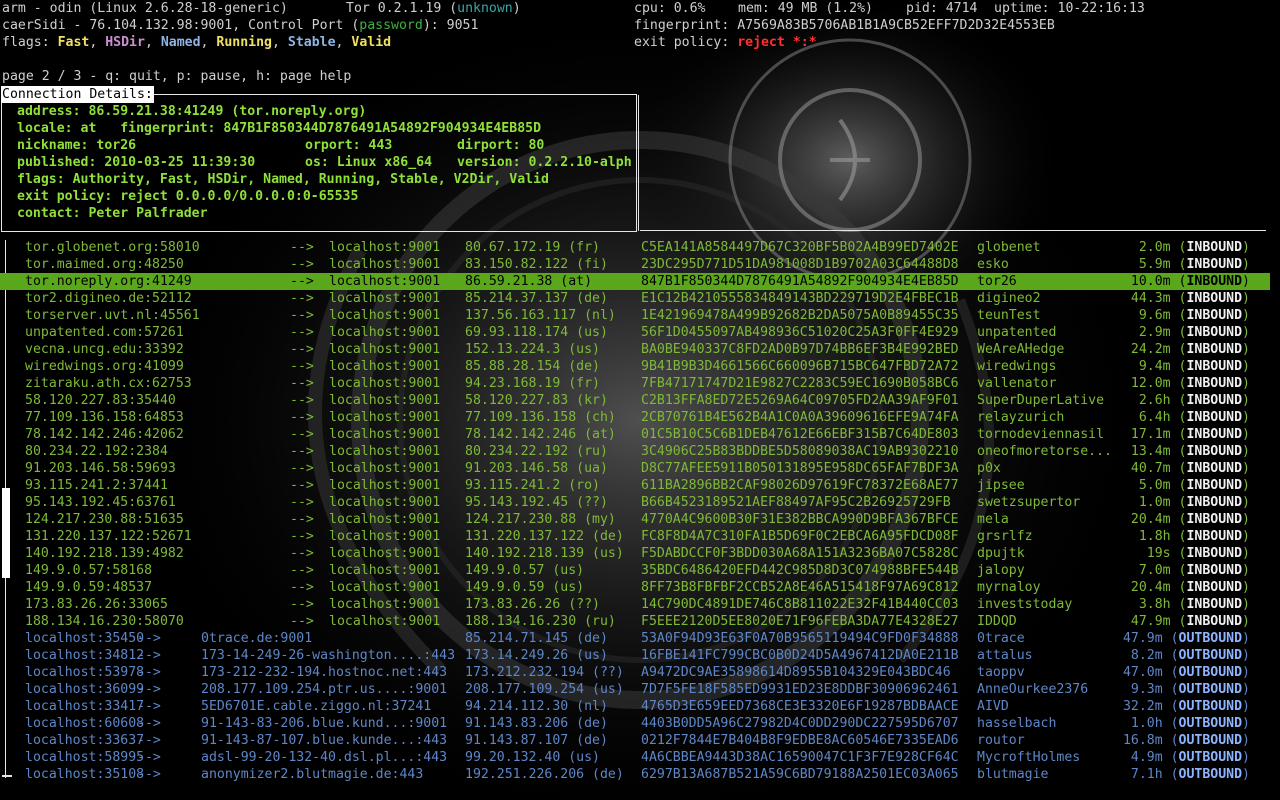  What do you see at coordinates (1009, 298) in the screenshot?
I see `connection-nickname: digineo2` at bounding box center [1009, 298].